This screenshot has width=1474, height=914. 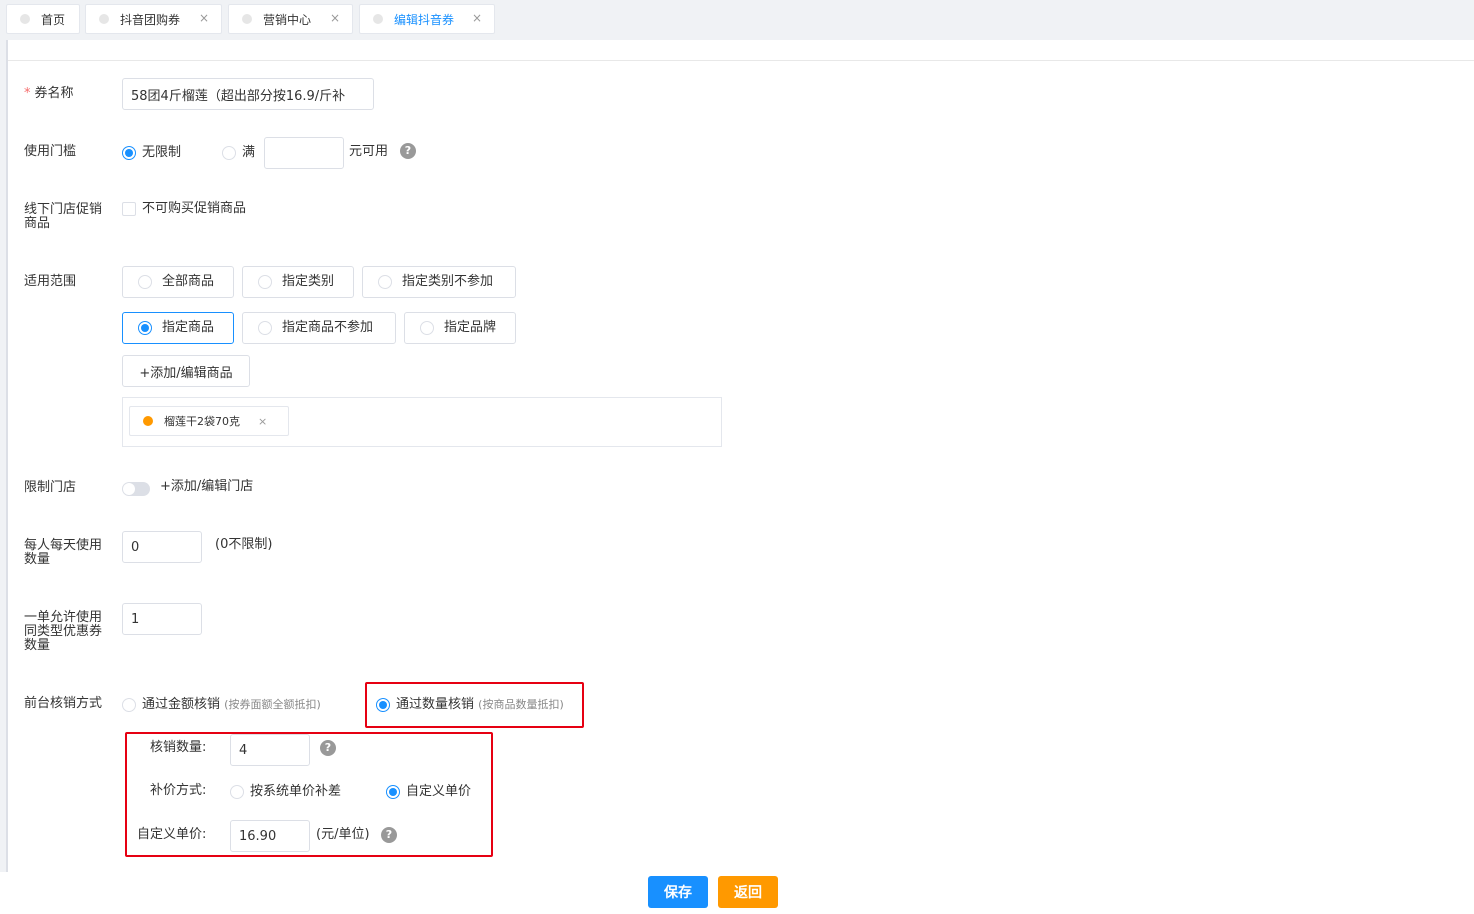 What do you see at coordinates (422, 422) in the screenshot?
I see `selected-goods-box: 榴莲干2袋70克 ×` at bounding box center [422, 422].